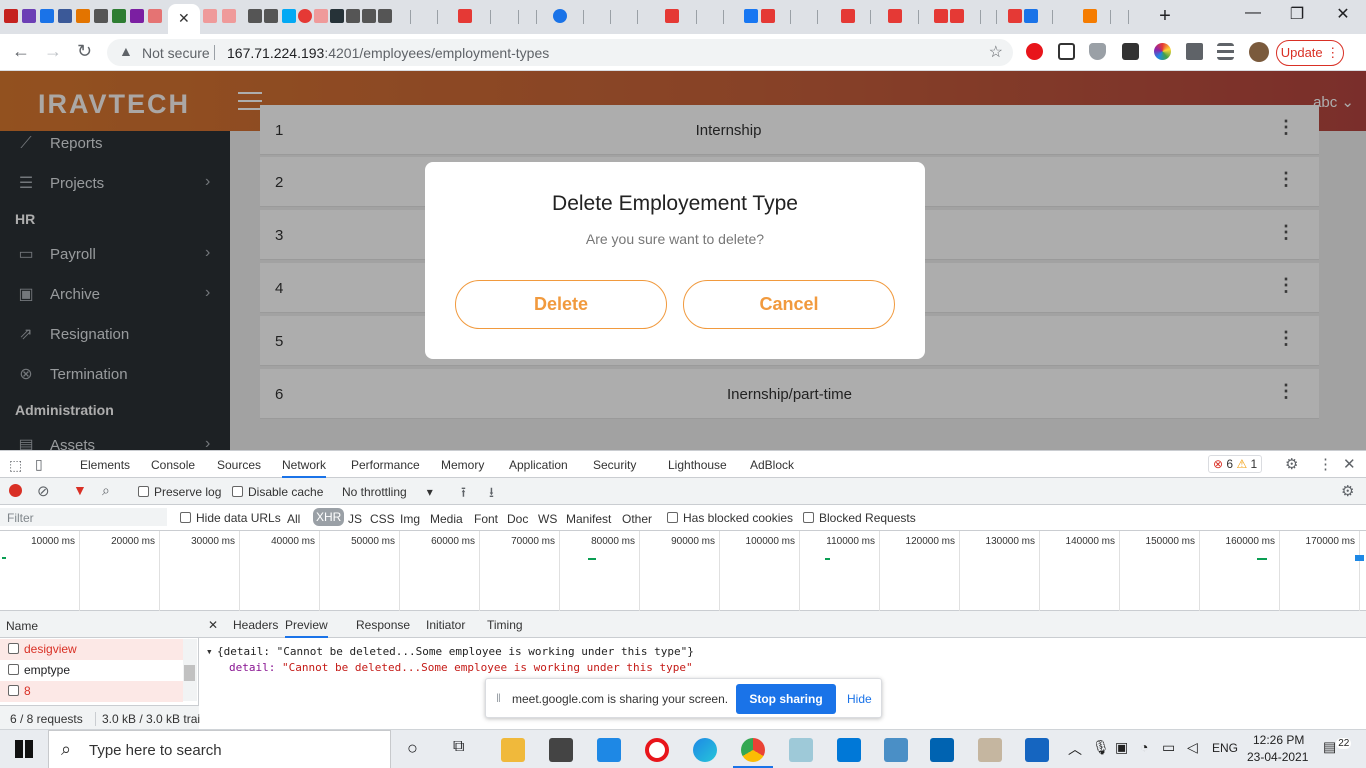 Image resolution: width=1366 pixels, height=768 pixels. Describe the element at coordinates (304, 468) in the screenshot. I see `tab-network: Network` at that location.